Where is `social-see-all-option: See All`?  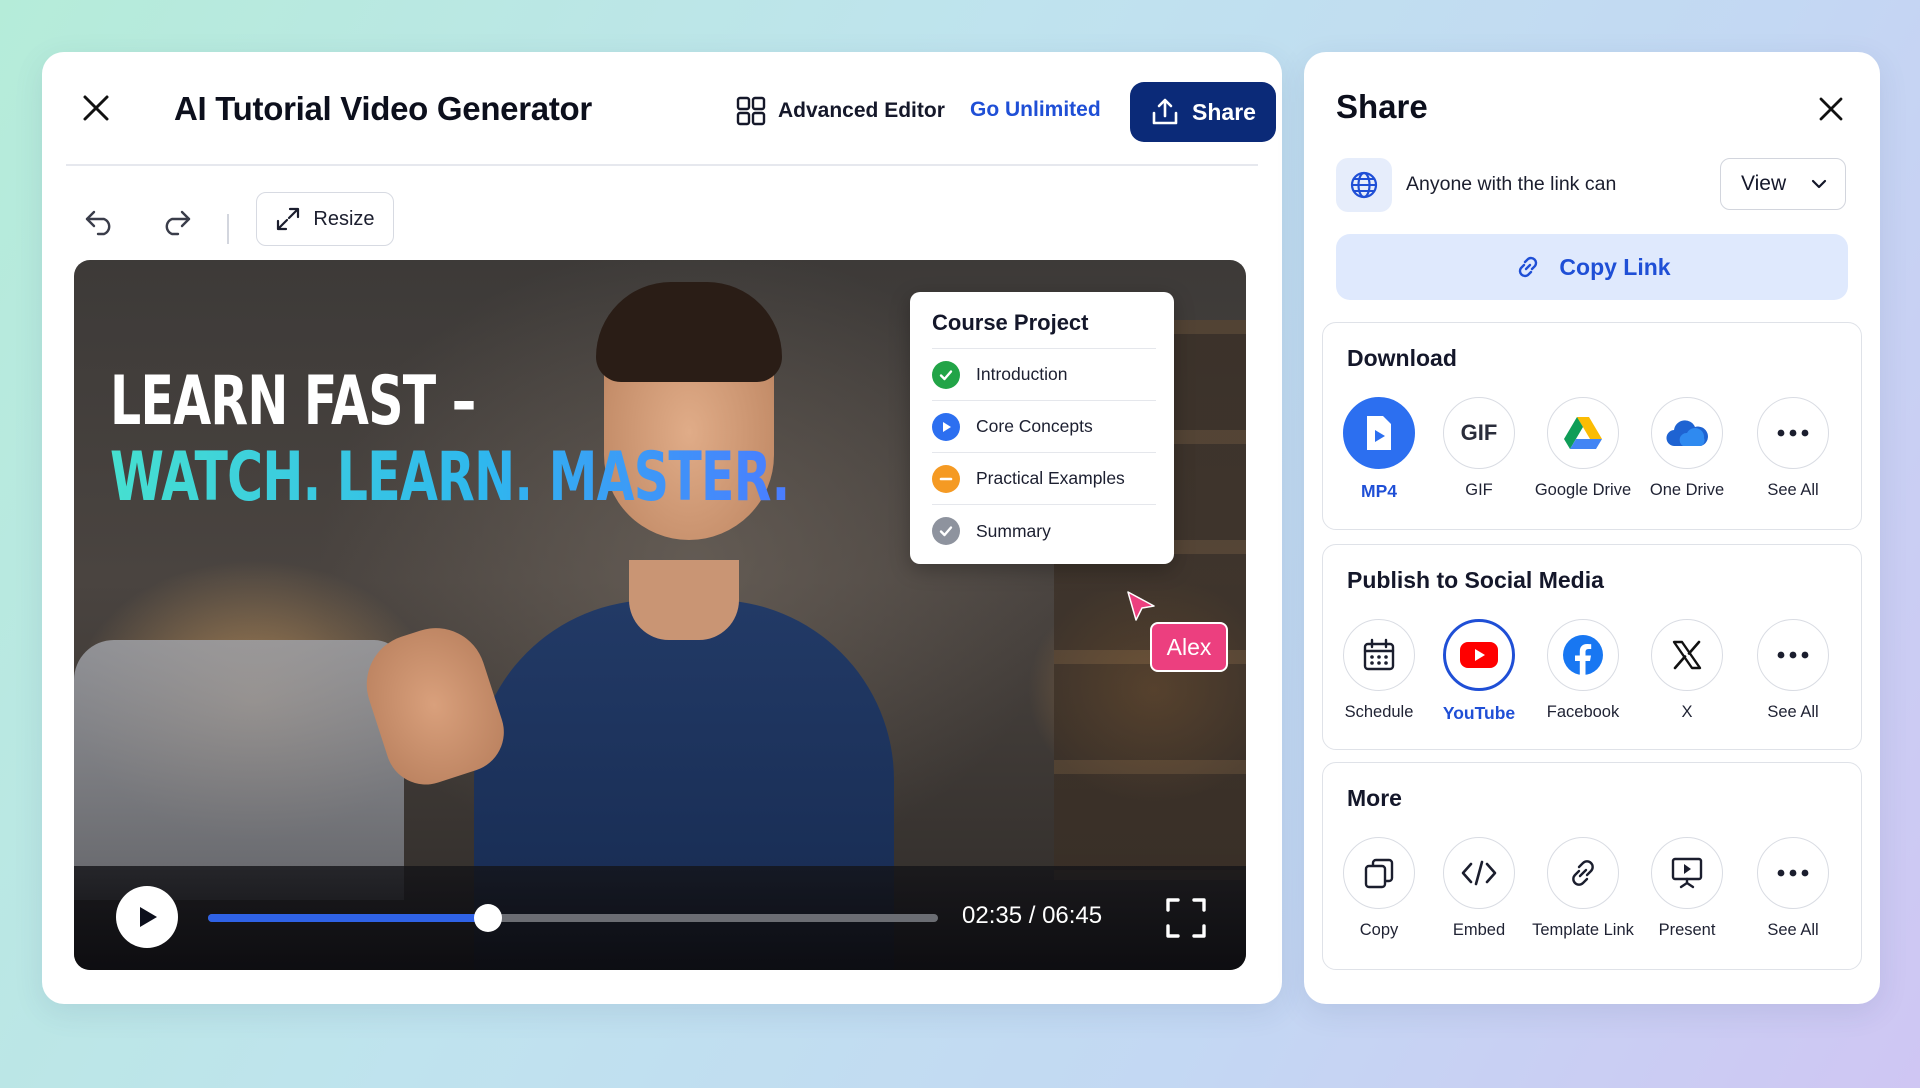 social-see-all-option: See All is located at coordinates (1793, 670).